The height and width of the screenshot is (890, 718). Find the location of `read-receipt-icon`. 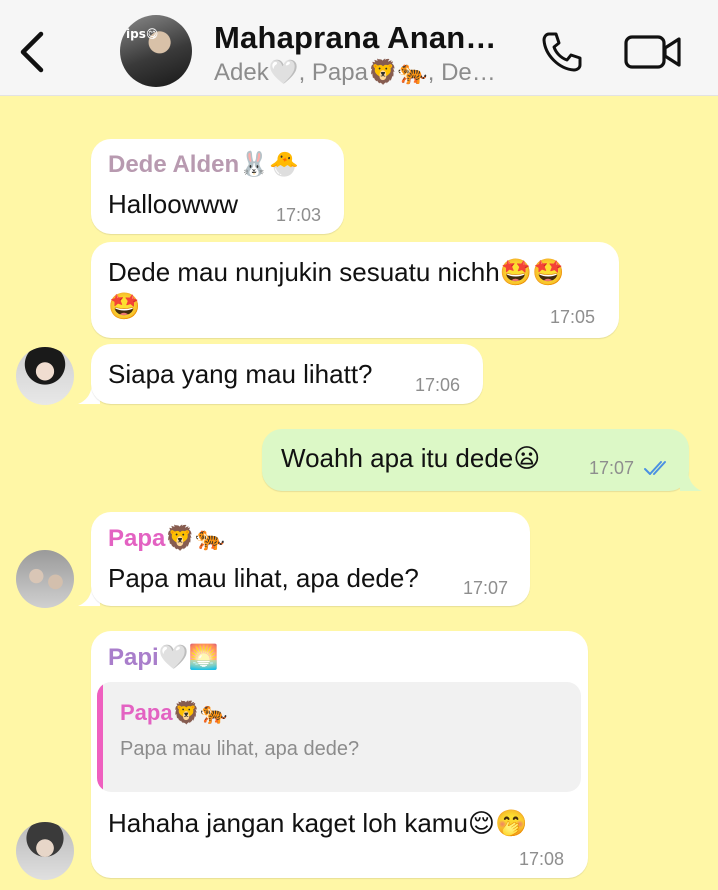

read-receipt-icon is located at coordinates (655, 468).